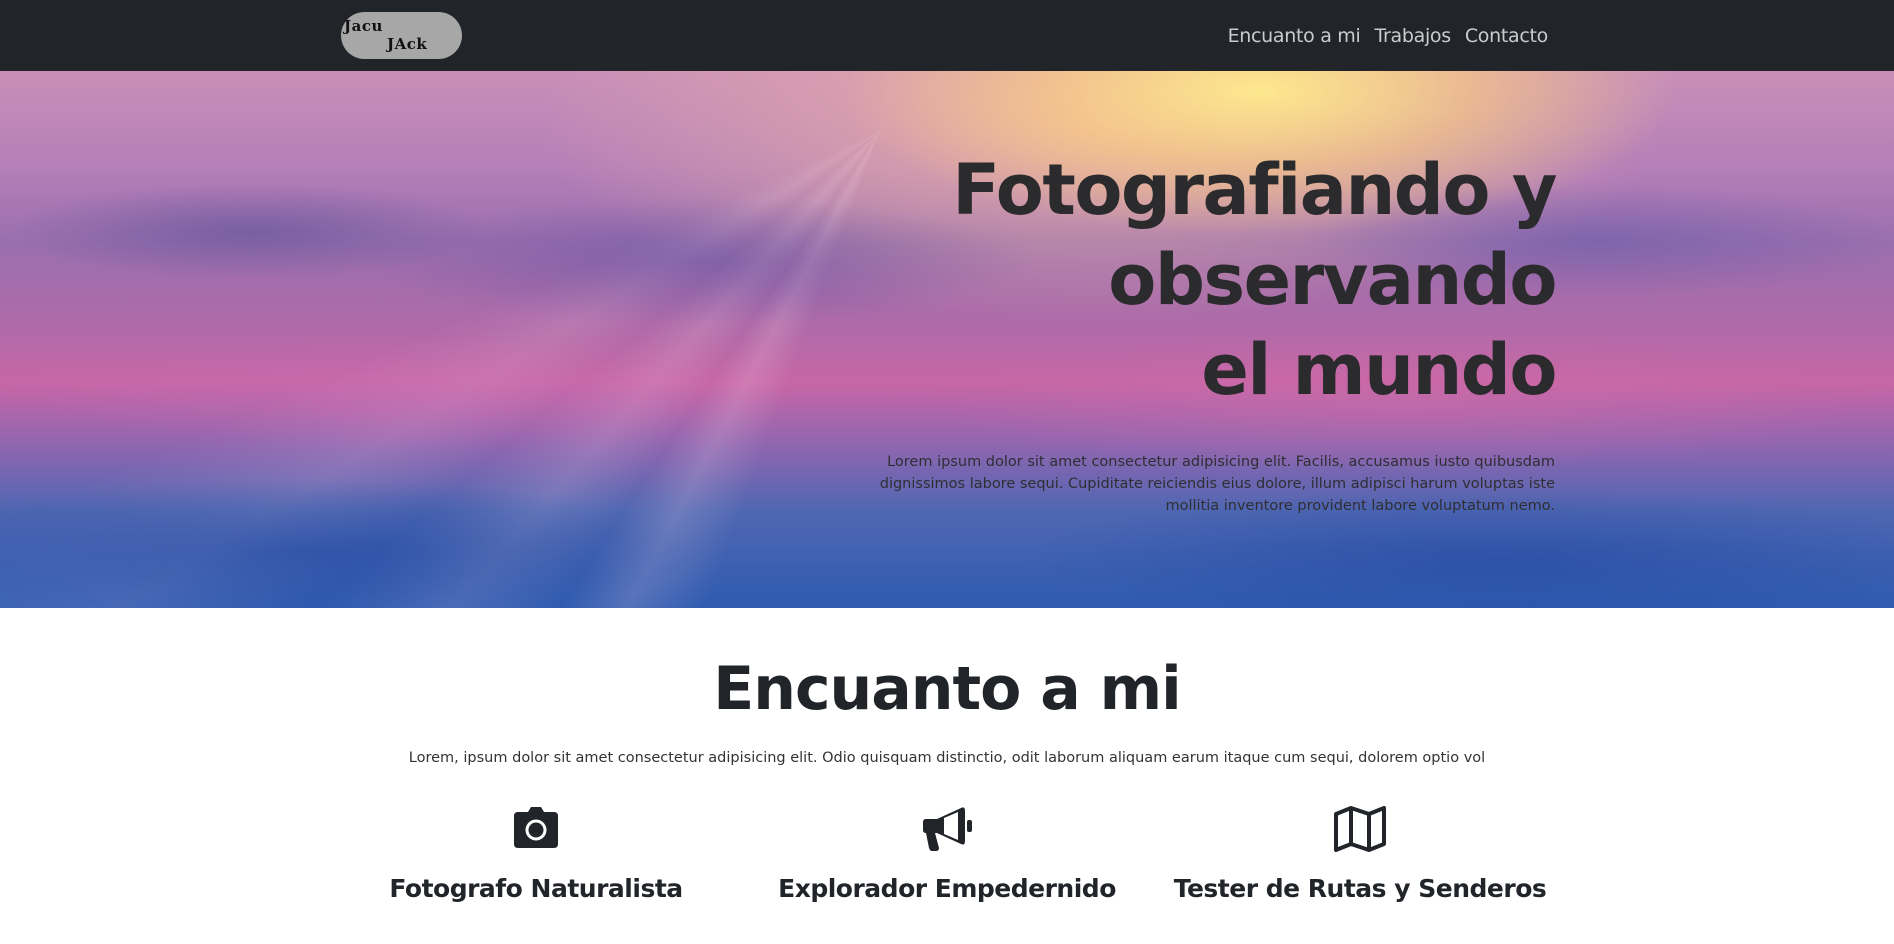 This screenshot has width=1894, height=944. What do you see at coordinates (1332, 280) in the screenshot?
I see `hero-title-line-2: observando` at bounding box center [1332, 280].